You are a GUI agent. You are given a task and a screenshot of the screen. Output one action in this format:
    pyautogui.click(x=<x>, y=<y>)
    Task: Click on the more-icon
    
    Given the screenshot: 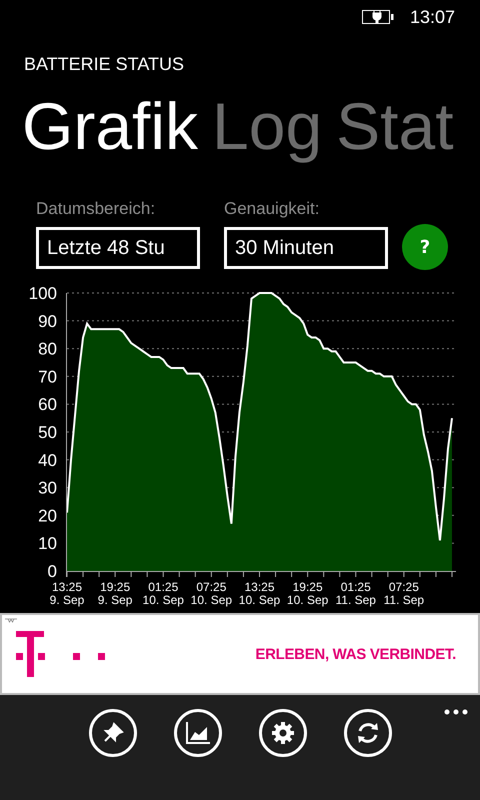 What is the action you would take?
    pyautogui.click(x=456, y=712)
    